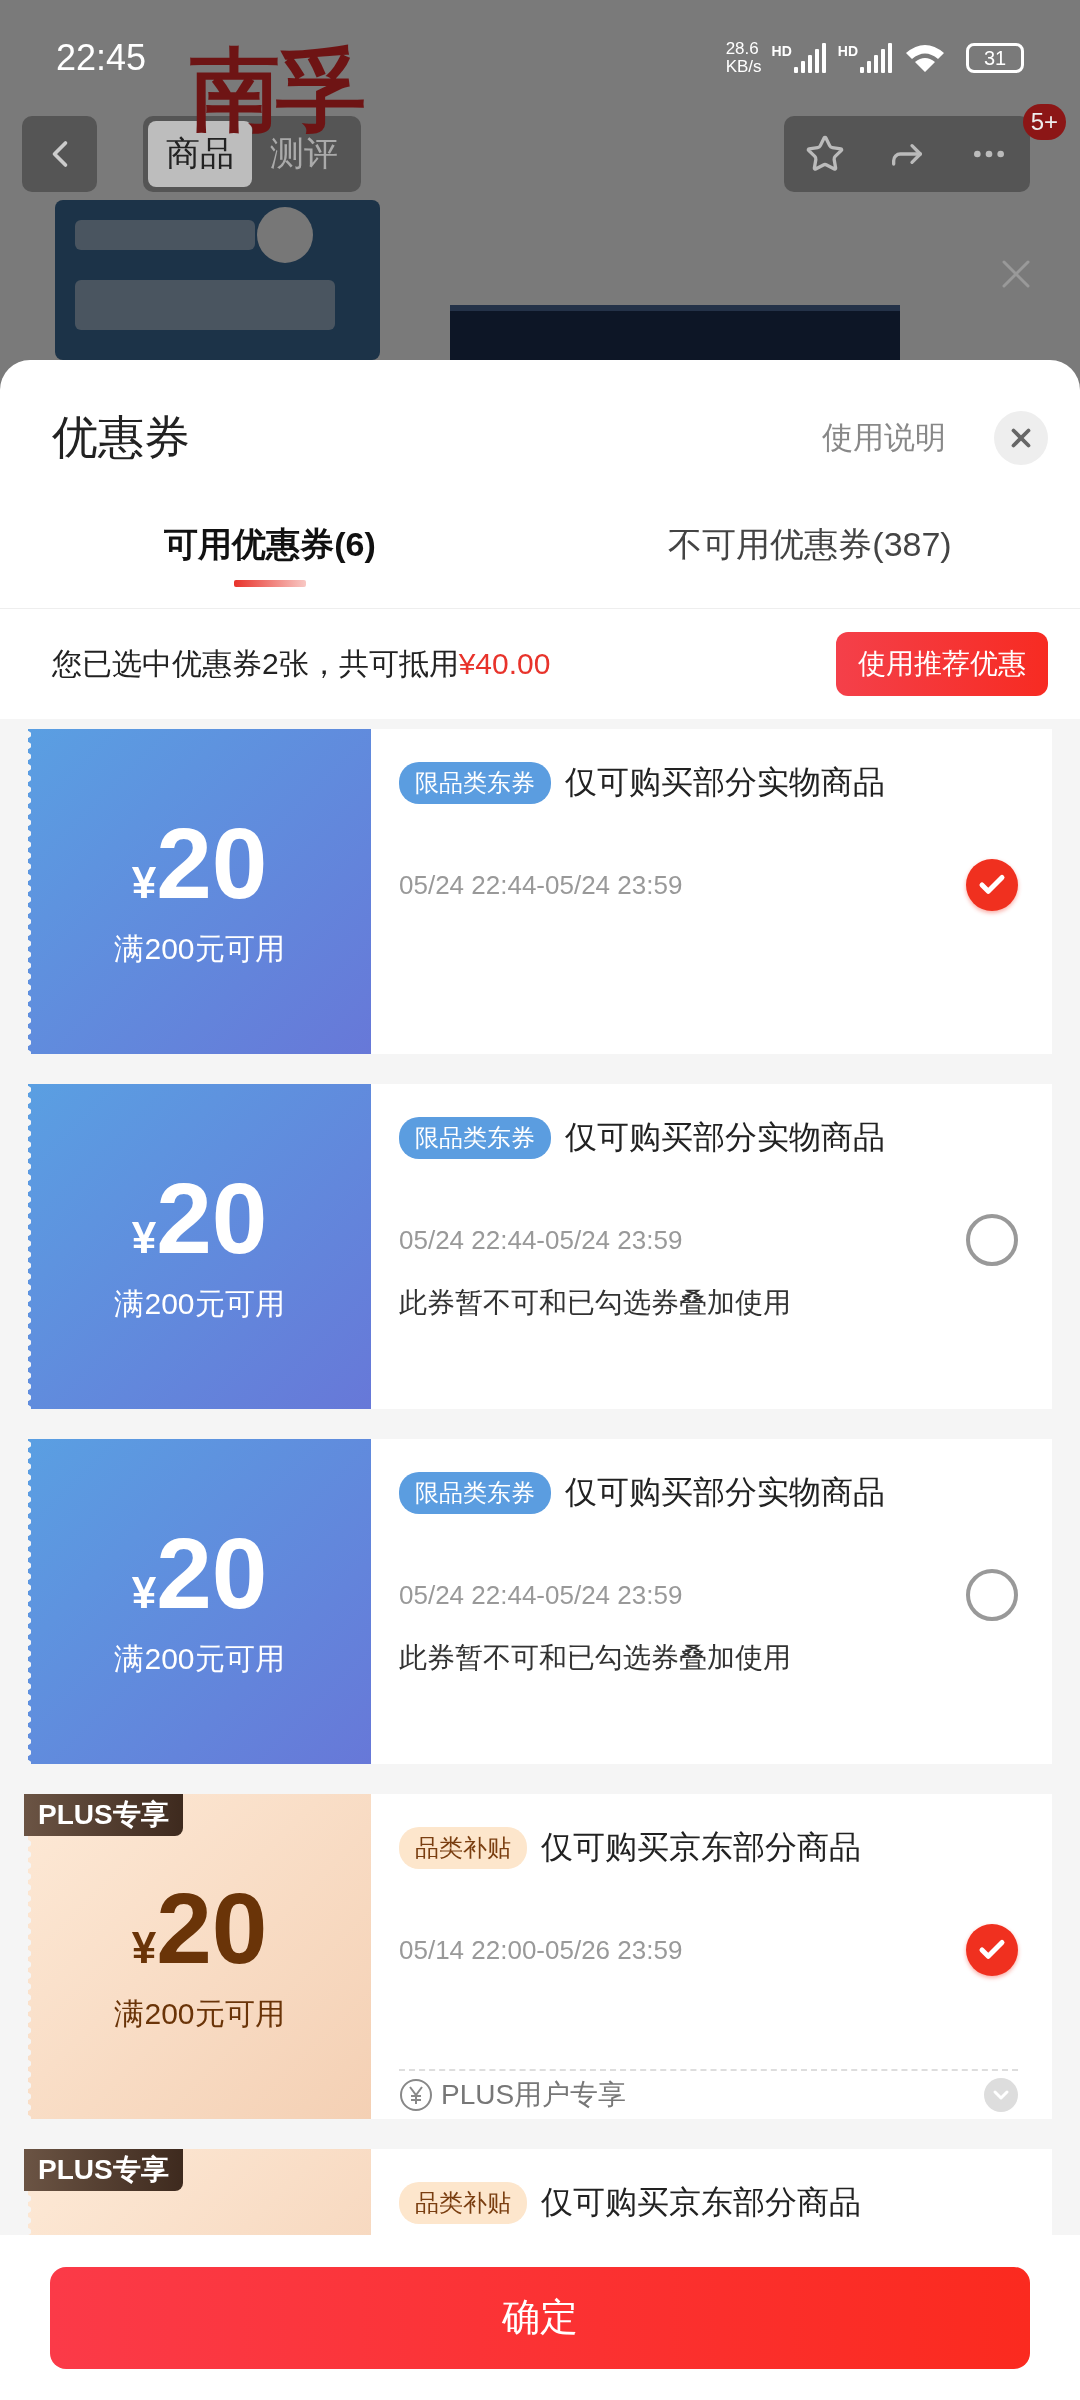 This screenshot has width=1080, height=2400. I want to click on coupon-validity: 05/14 22:00-05/26 23:59, so click(541, 1950).